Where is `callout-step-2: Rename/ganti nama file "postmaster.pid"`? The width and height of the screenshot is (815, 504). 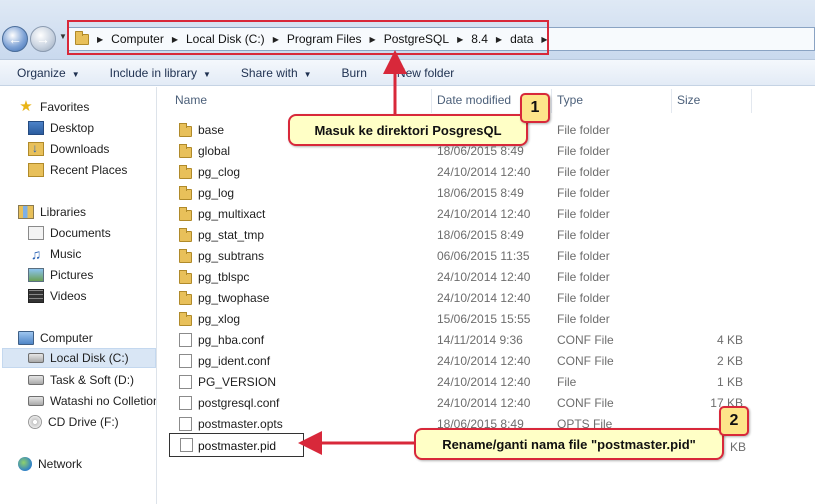 callout-step-2: Rename/ganti nama file "postmaster.pid" is located at coordinates (569, 444).